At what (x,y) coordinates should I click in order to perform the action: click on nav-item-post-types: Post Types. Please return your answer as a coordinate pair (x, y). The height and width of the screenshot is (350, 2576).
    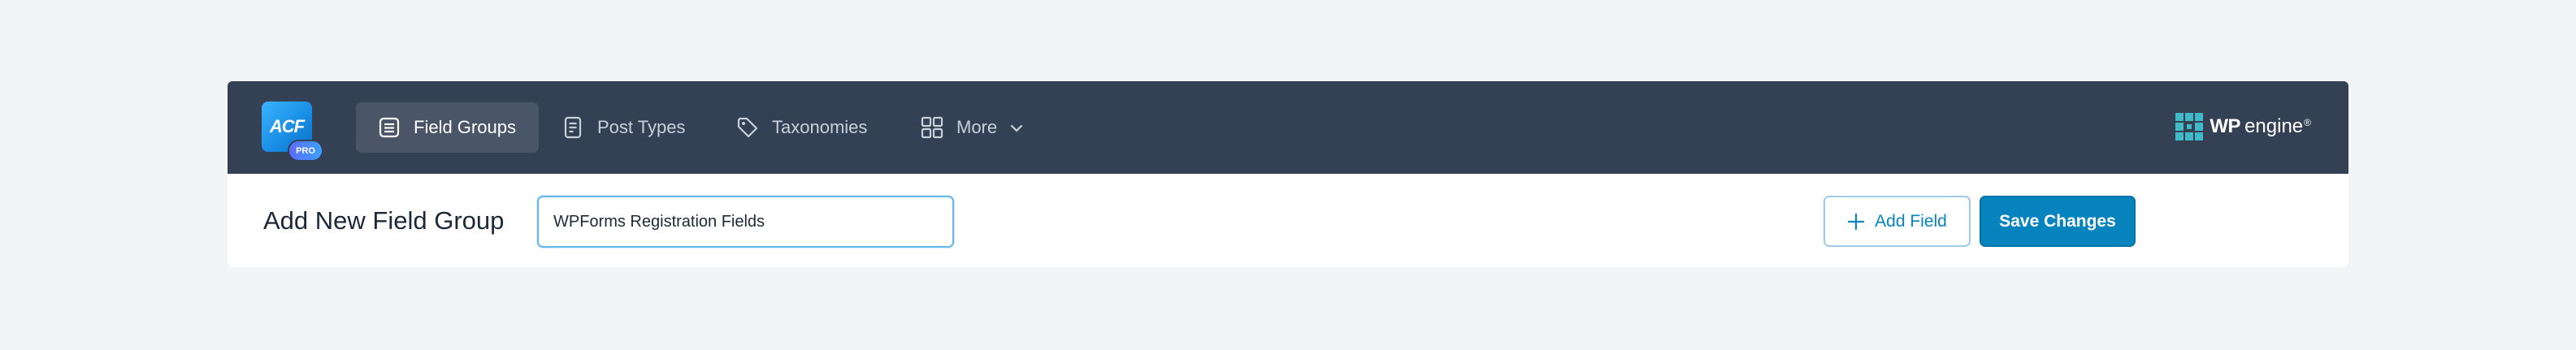
    Looking at the image, I should click on (624, 128).